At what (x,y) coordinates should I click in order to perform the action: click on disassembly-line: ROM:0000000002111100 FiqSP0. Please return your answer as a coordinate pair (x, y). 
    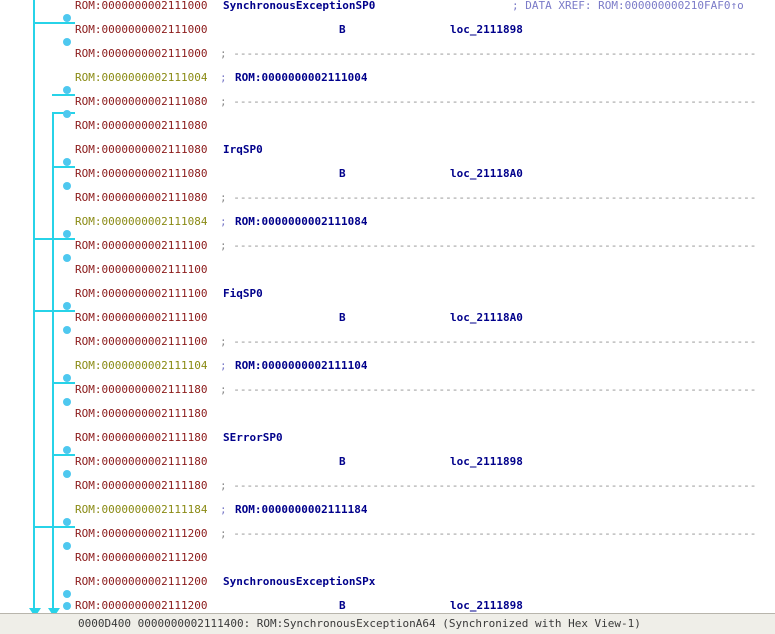
    Looking at the image, I should click on (425, 294).